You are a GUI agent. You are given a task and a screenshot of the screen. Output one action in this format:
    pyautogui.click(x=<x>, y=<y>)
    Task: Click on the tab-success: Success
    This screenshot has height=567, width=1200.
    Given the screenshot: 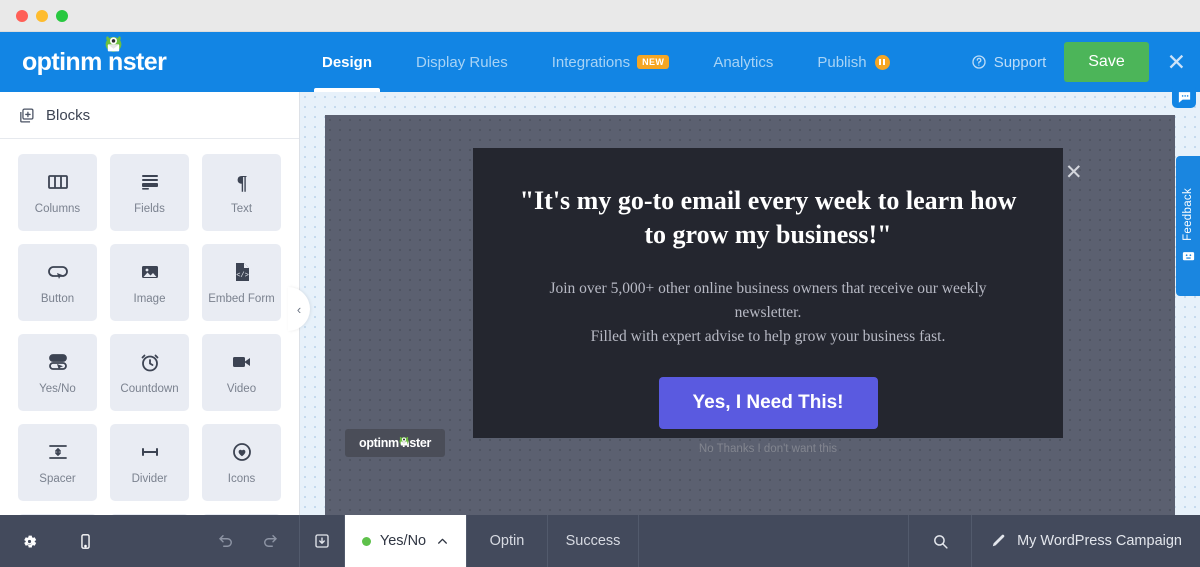 What is the action you would take?
    pyautogui.click(x=593, y=541)
    